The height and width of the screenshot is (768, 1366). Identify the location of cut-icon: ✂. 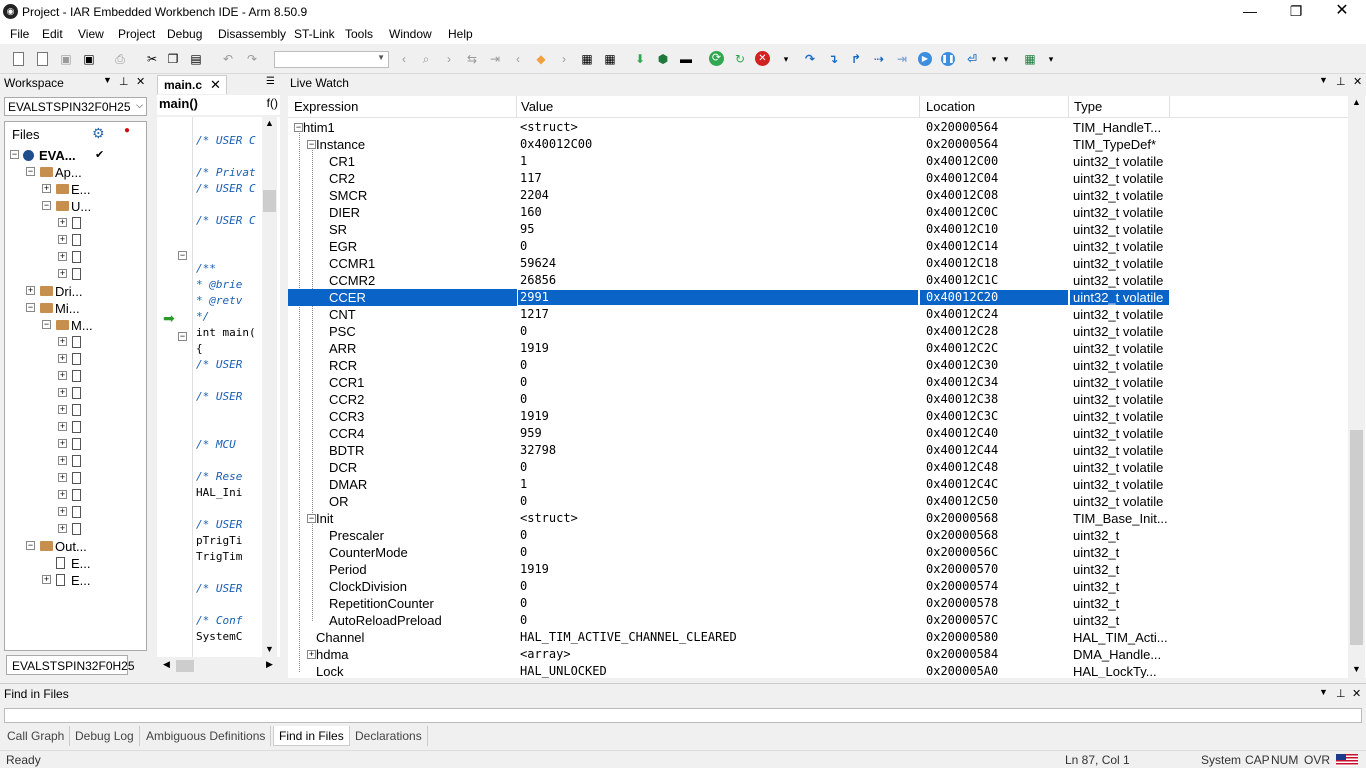
(152, 59).